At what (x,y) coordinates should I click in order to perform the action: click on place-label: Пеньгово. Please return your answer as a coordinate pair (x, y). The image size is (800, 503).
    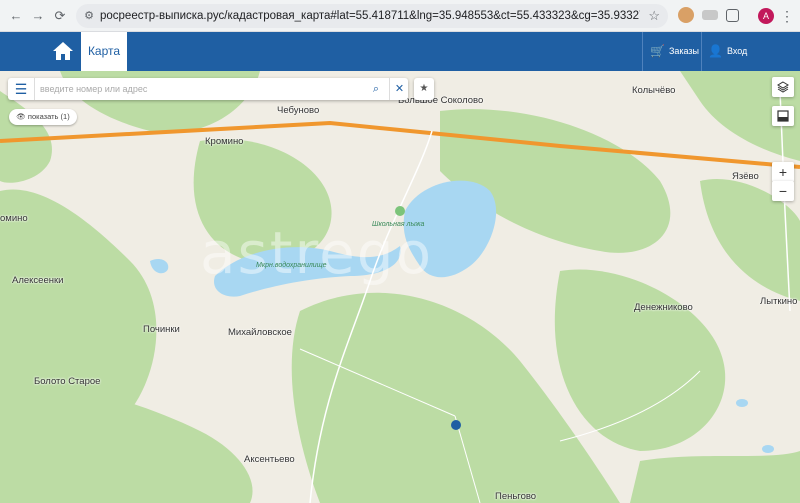
    Looking at the image, I should click on (516, 496).